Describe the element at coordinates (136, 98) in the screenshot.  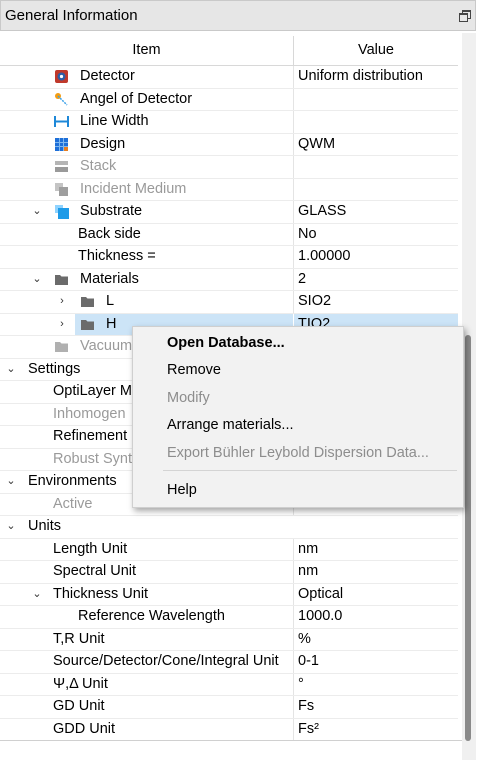
I see `row-label: Angel of Detector` at that location.